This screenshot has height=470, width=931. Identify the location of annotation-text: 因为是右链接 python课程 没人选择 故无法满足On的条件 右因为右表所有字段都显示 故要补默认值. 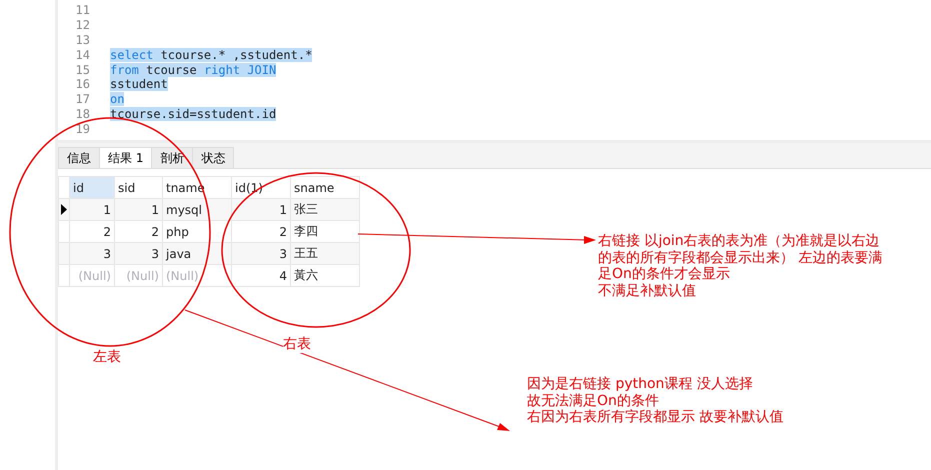
(655, 401).